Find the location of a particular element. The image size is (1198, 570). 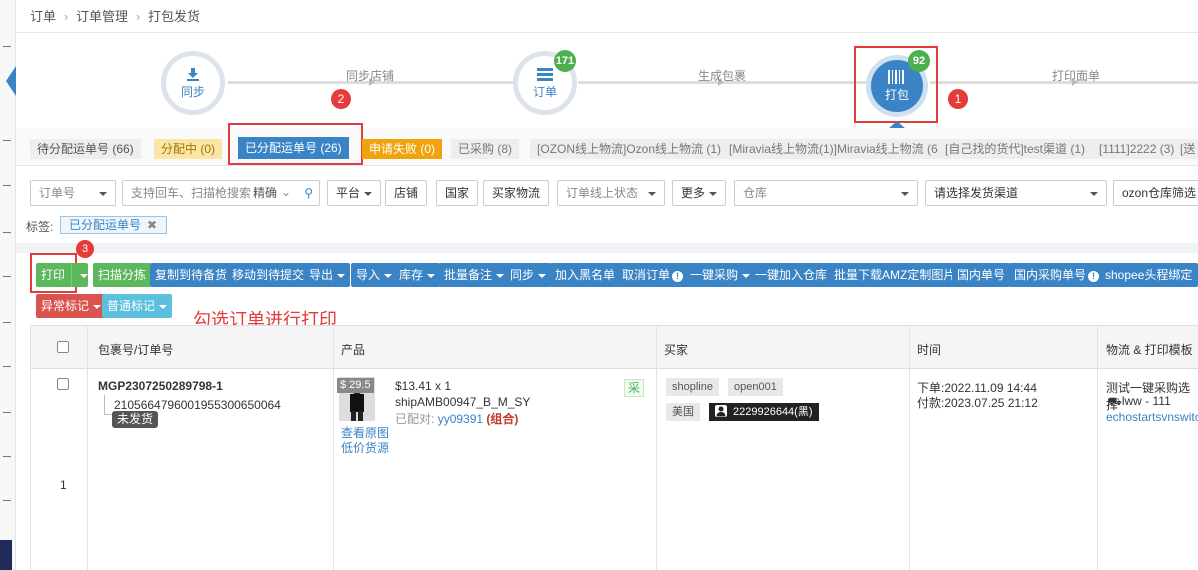

store-button: 店铺 is located at coordinates (406, 193).